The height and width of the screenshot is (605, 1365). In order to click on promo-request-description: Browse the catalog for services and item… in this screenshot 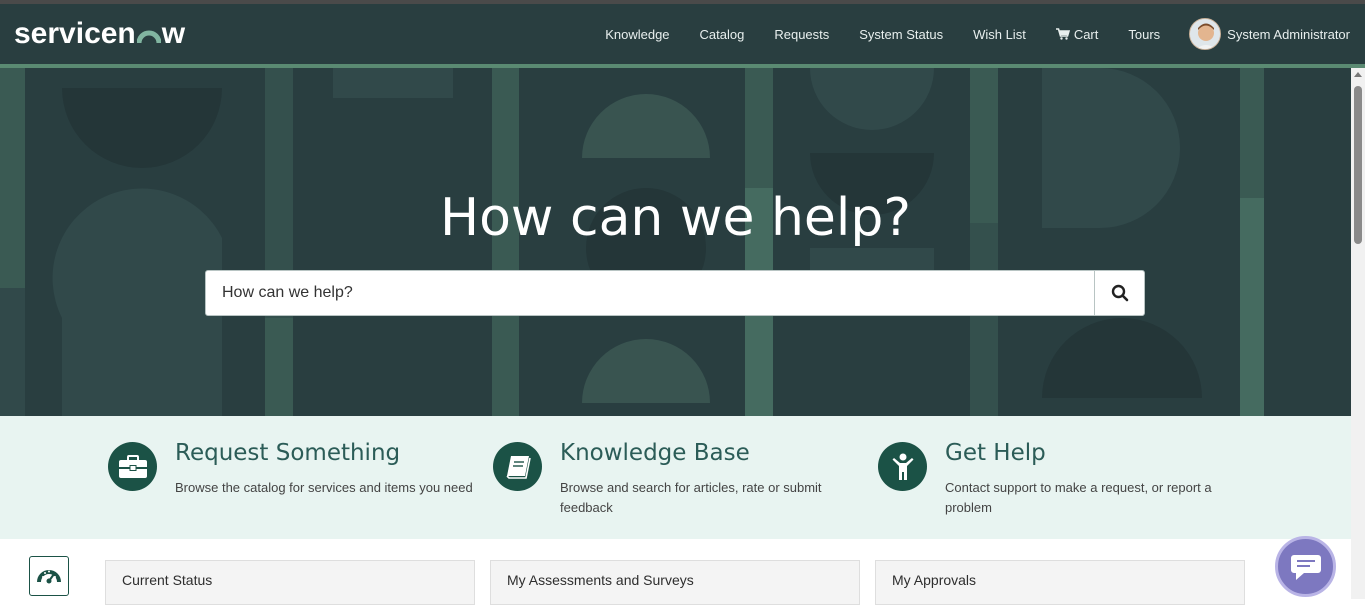, I will do `click(324, 487)`.